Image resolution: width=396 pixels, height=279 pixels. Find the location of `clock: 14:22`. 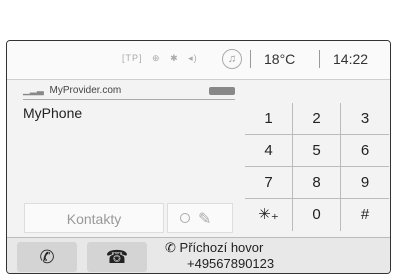

clock: 14:22 is located at coordinates (351, 59).